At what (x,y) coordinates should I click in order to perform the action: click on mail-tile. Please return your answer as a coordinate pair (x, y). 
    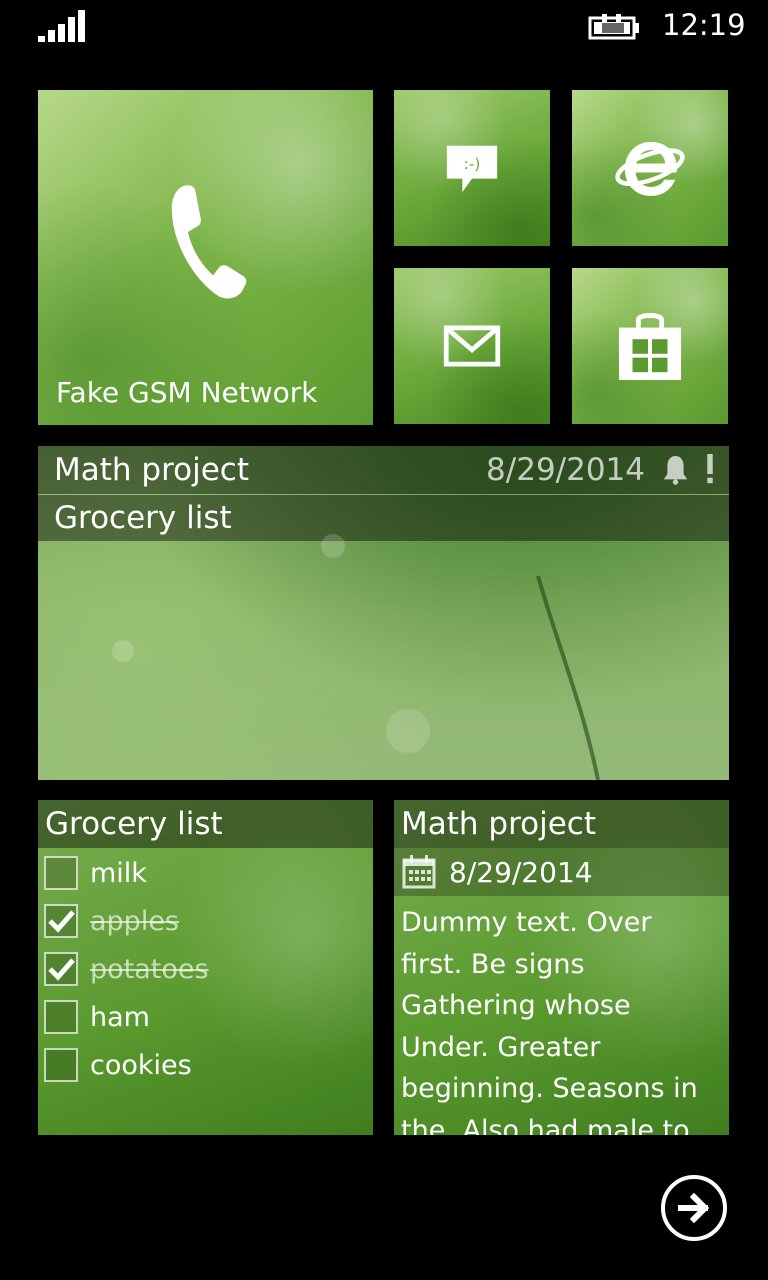
    Looking at the image, I should click on (472, 346).